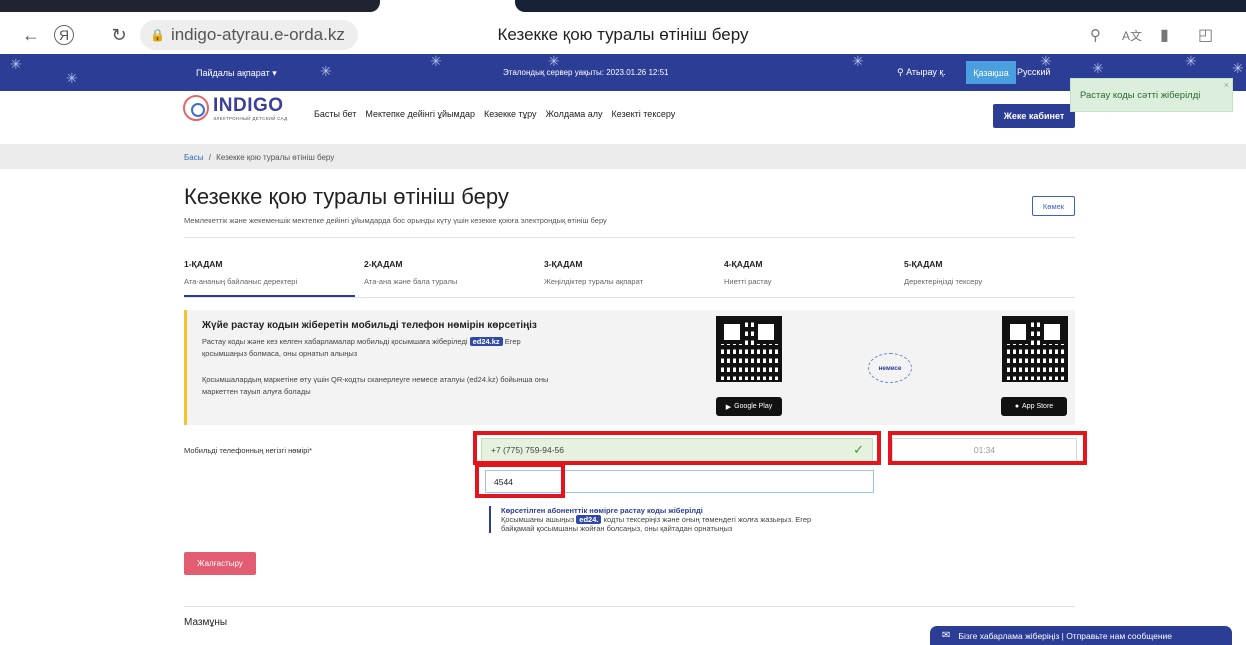  I want to click on step-desc: Ата-ананың байланыс деректері, so click(241, 281).